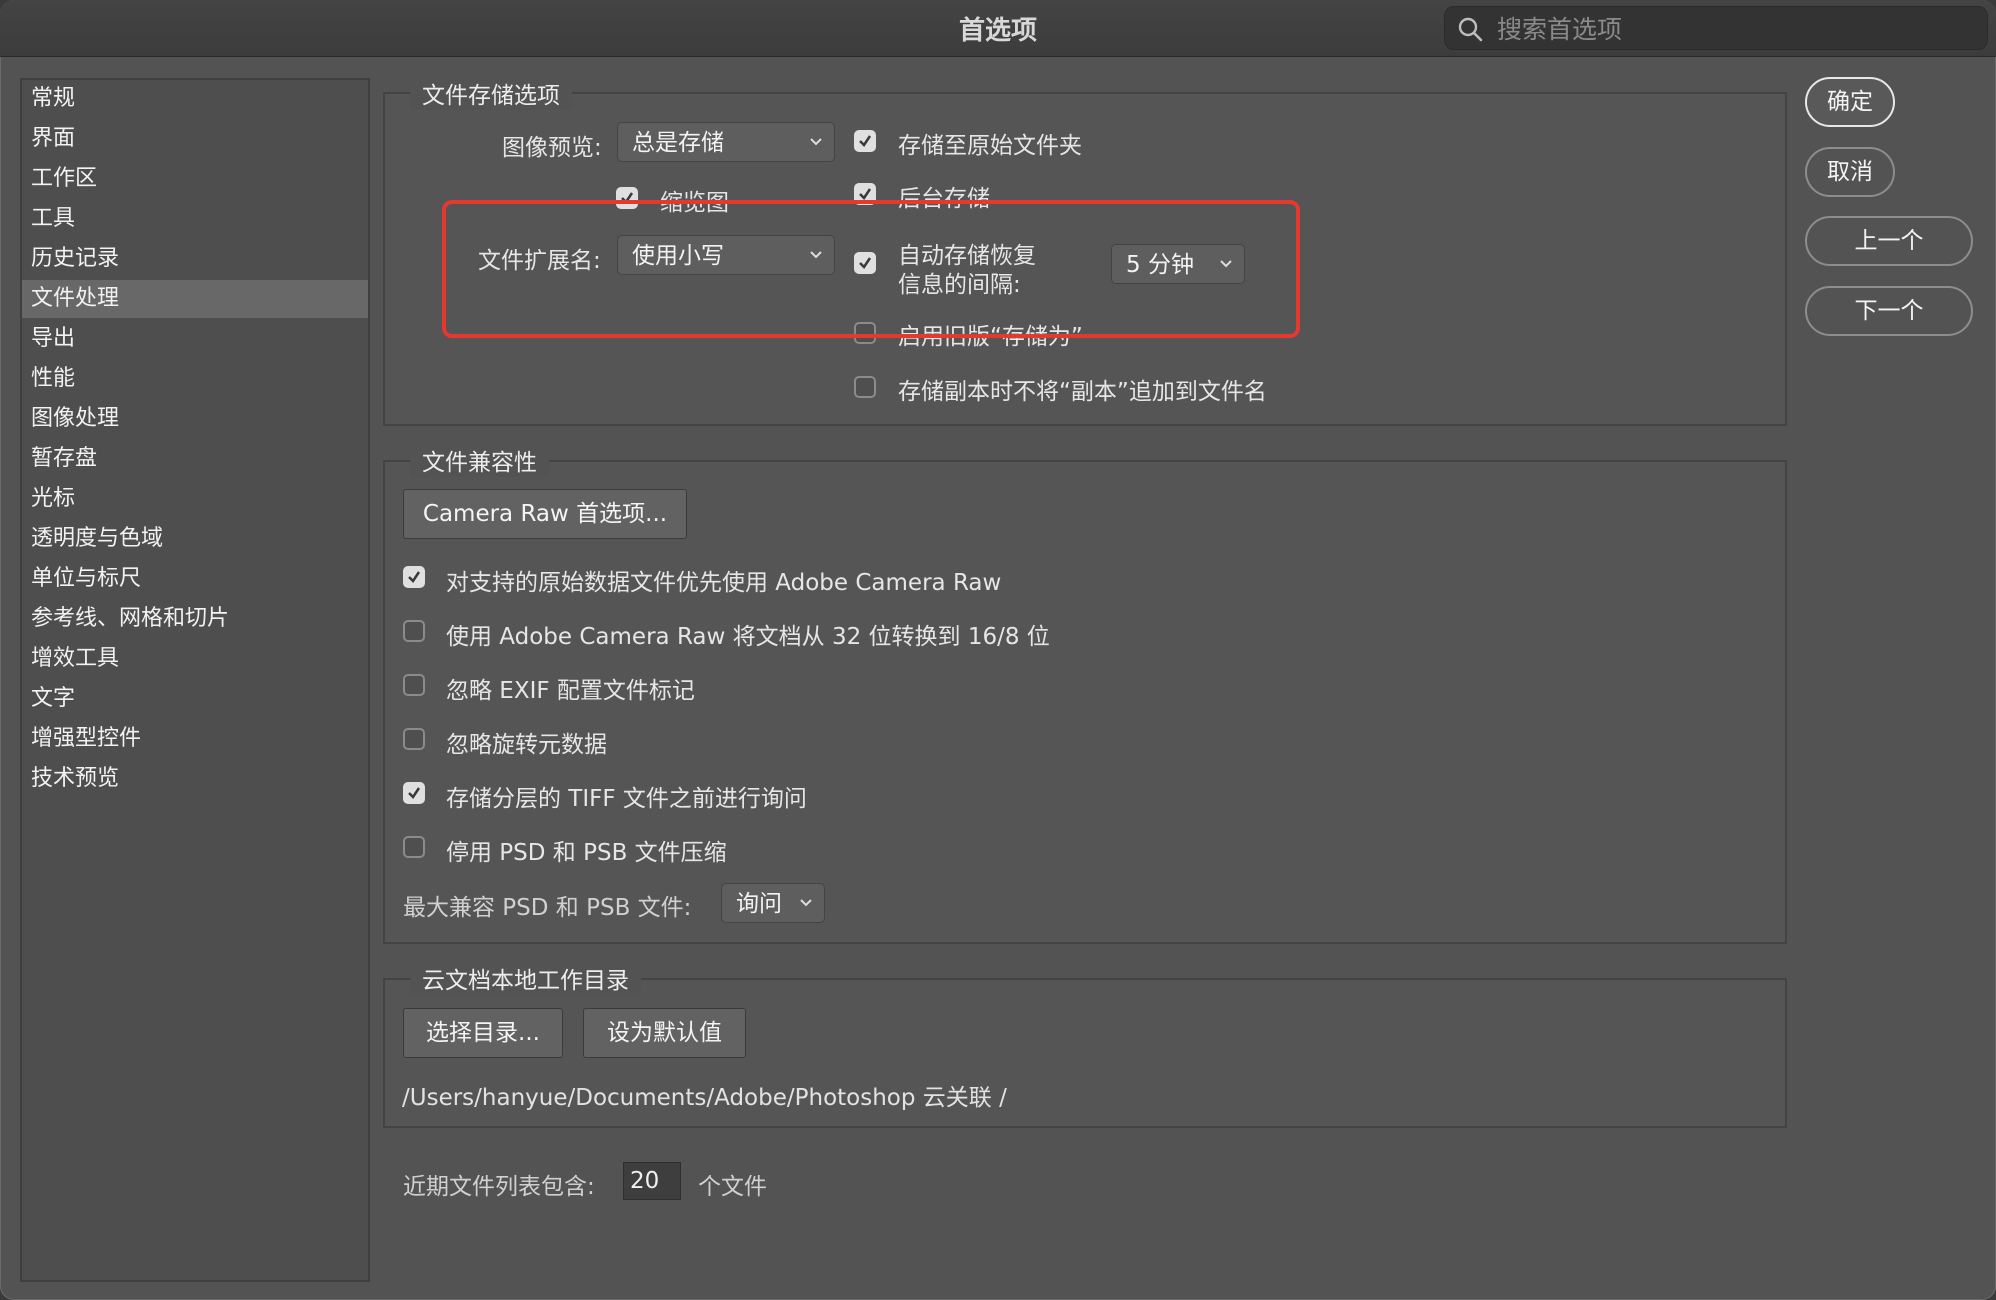 This screenshot has height=1300, width=1996. Describe the element at coordinates (491, 93) in the screenshot. I see `file-saving-title: 文件存储选项` at that location.